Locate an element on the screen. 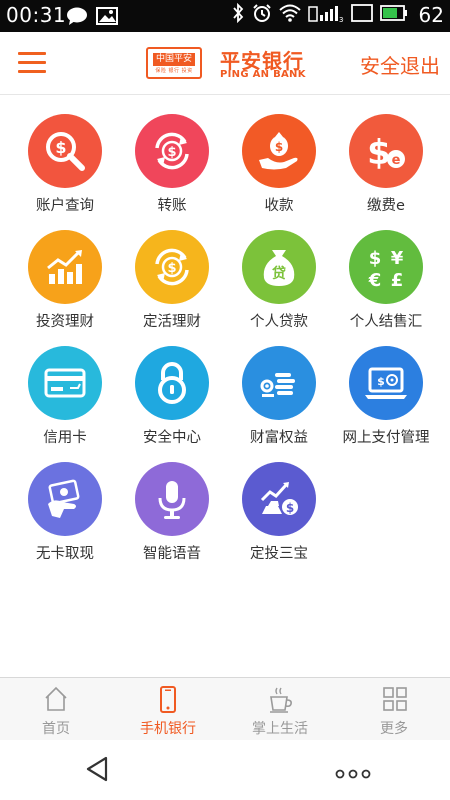 This screenshot has width=450, height=800. logo-sub-text: 保险 银行 投资 is located at coordinates (174, 70).